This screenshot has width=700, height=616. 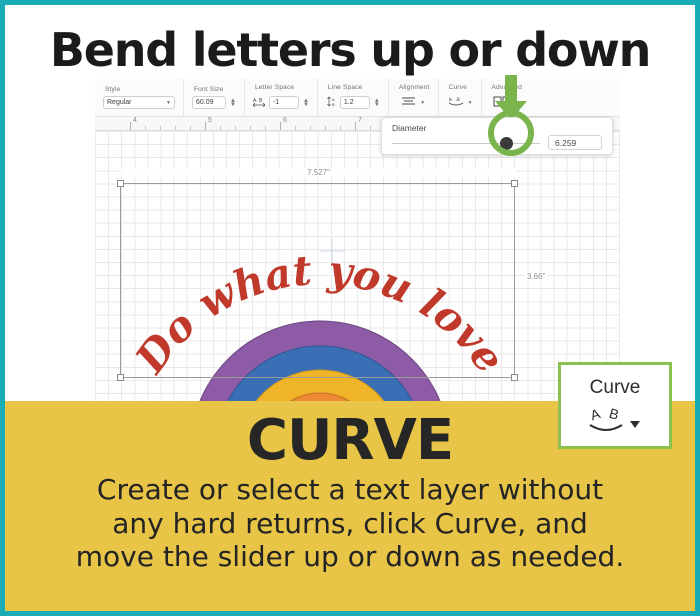 I want to click on resize-handle-top-left, so click(x=120, y=183).